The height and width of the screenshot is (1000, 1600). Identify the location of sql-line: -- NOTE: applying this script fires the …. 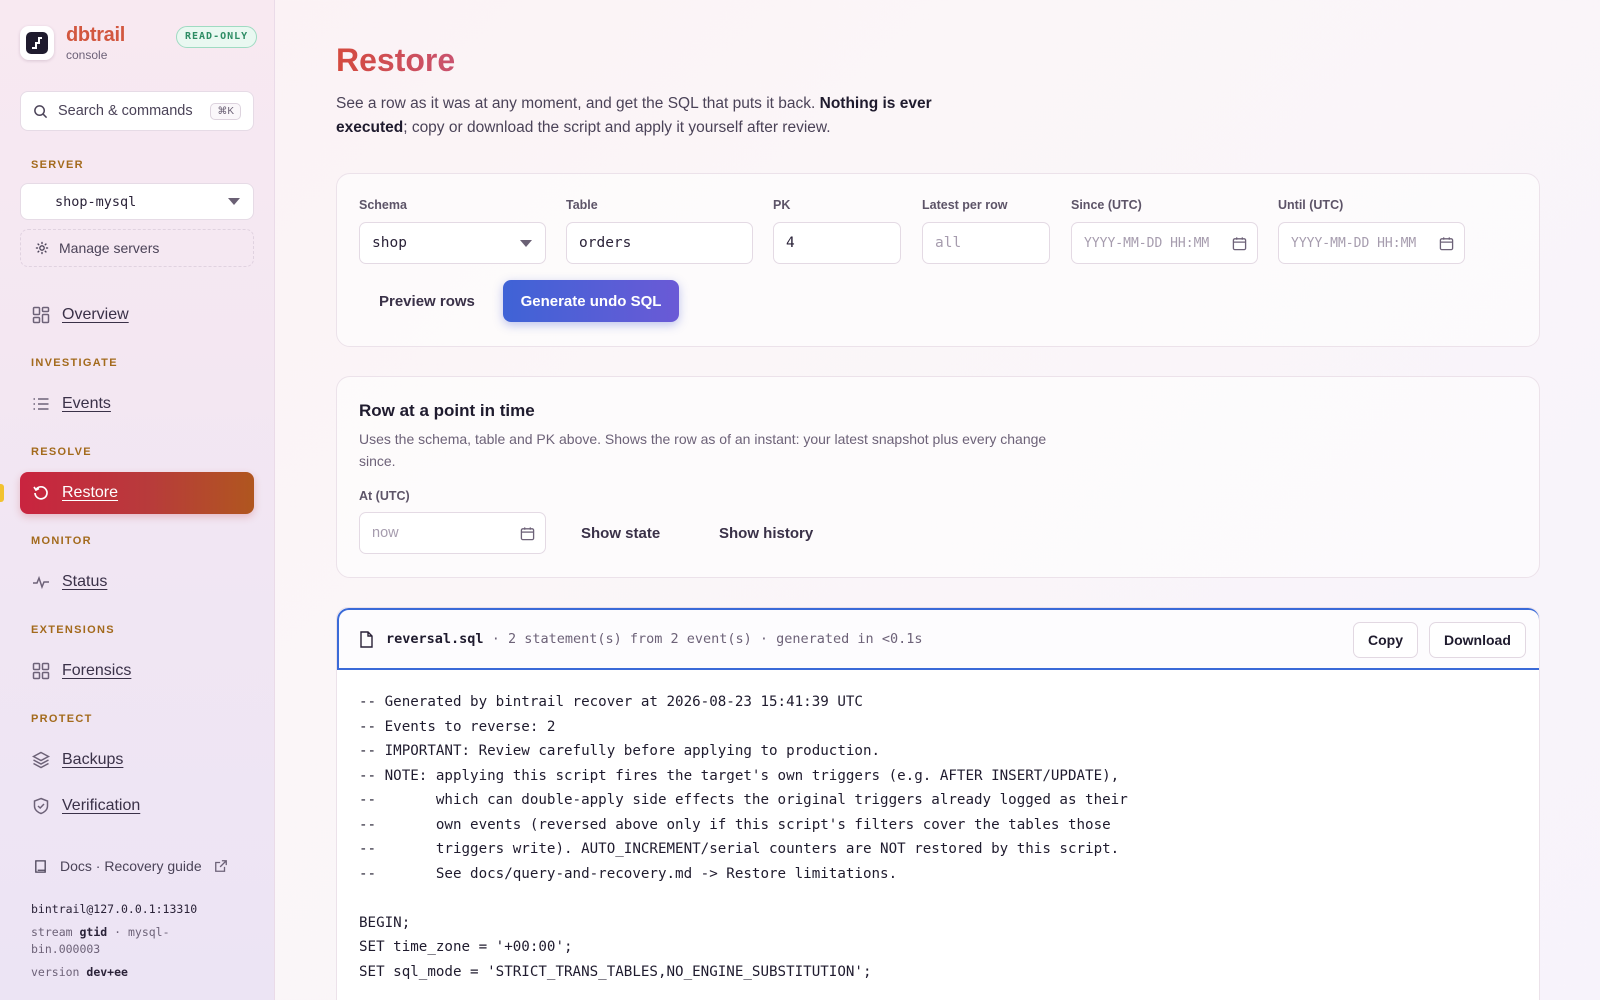
(739, 775).